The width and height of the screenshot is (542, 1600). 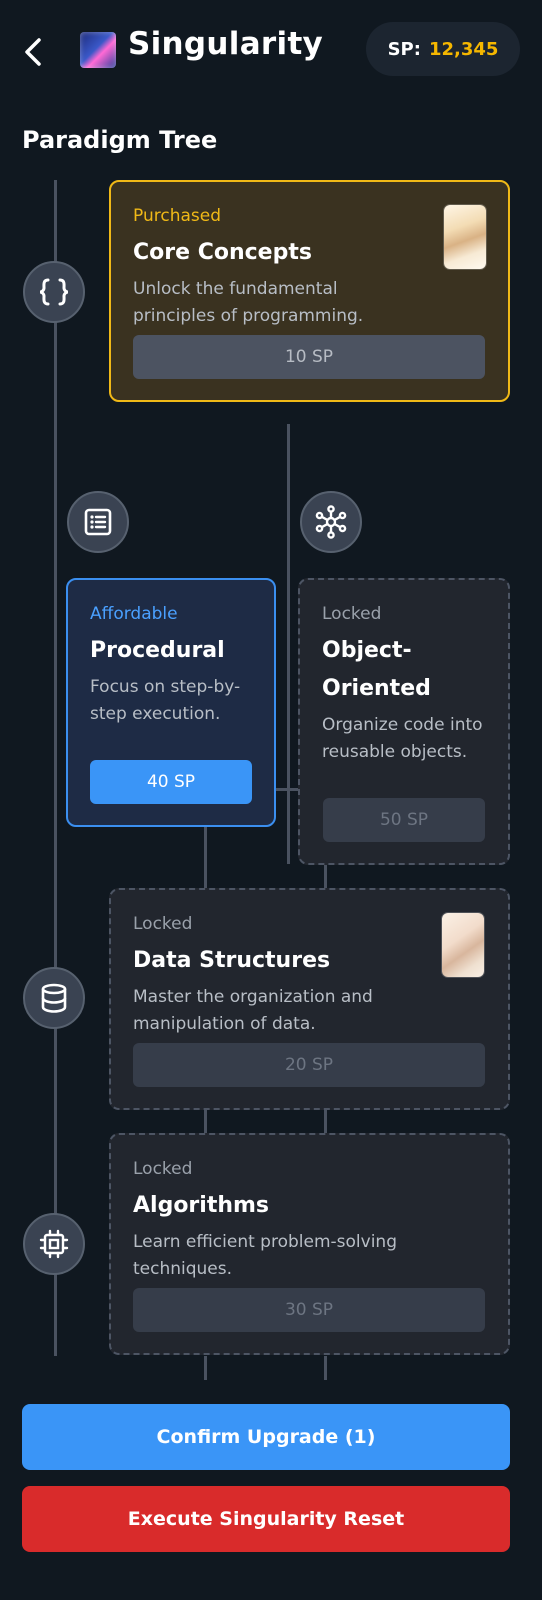 I want to click on card-title: Algorithms, so click(x=201, y=1205).